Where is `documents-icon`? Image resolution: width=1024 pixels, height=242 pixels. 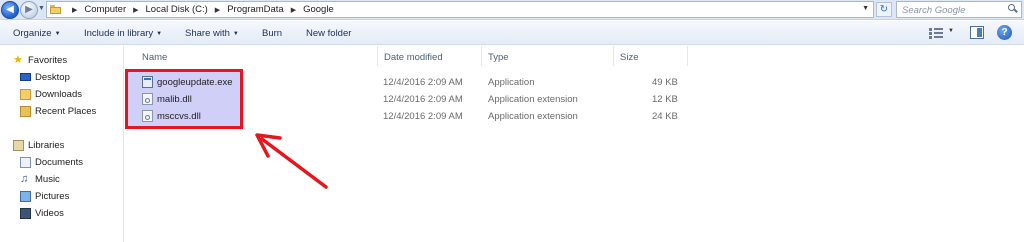 documents-icon is located at coordinates (25, 162).